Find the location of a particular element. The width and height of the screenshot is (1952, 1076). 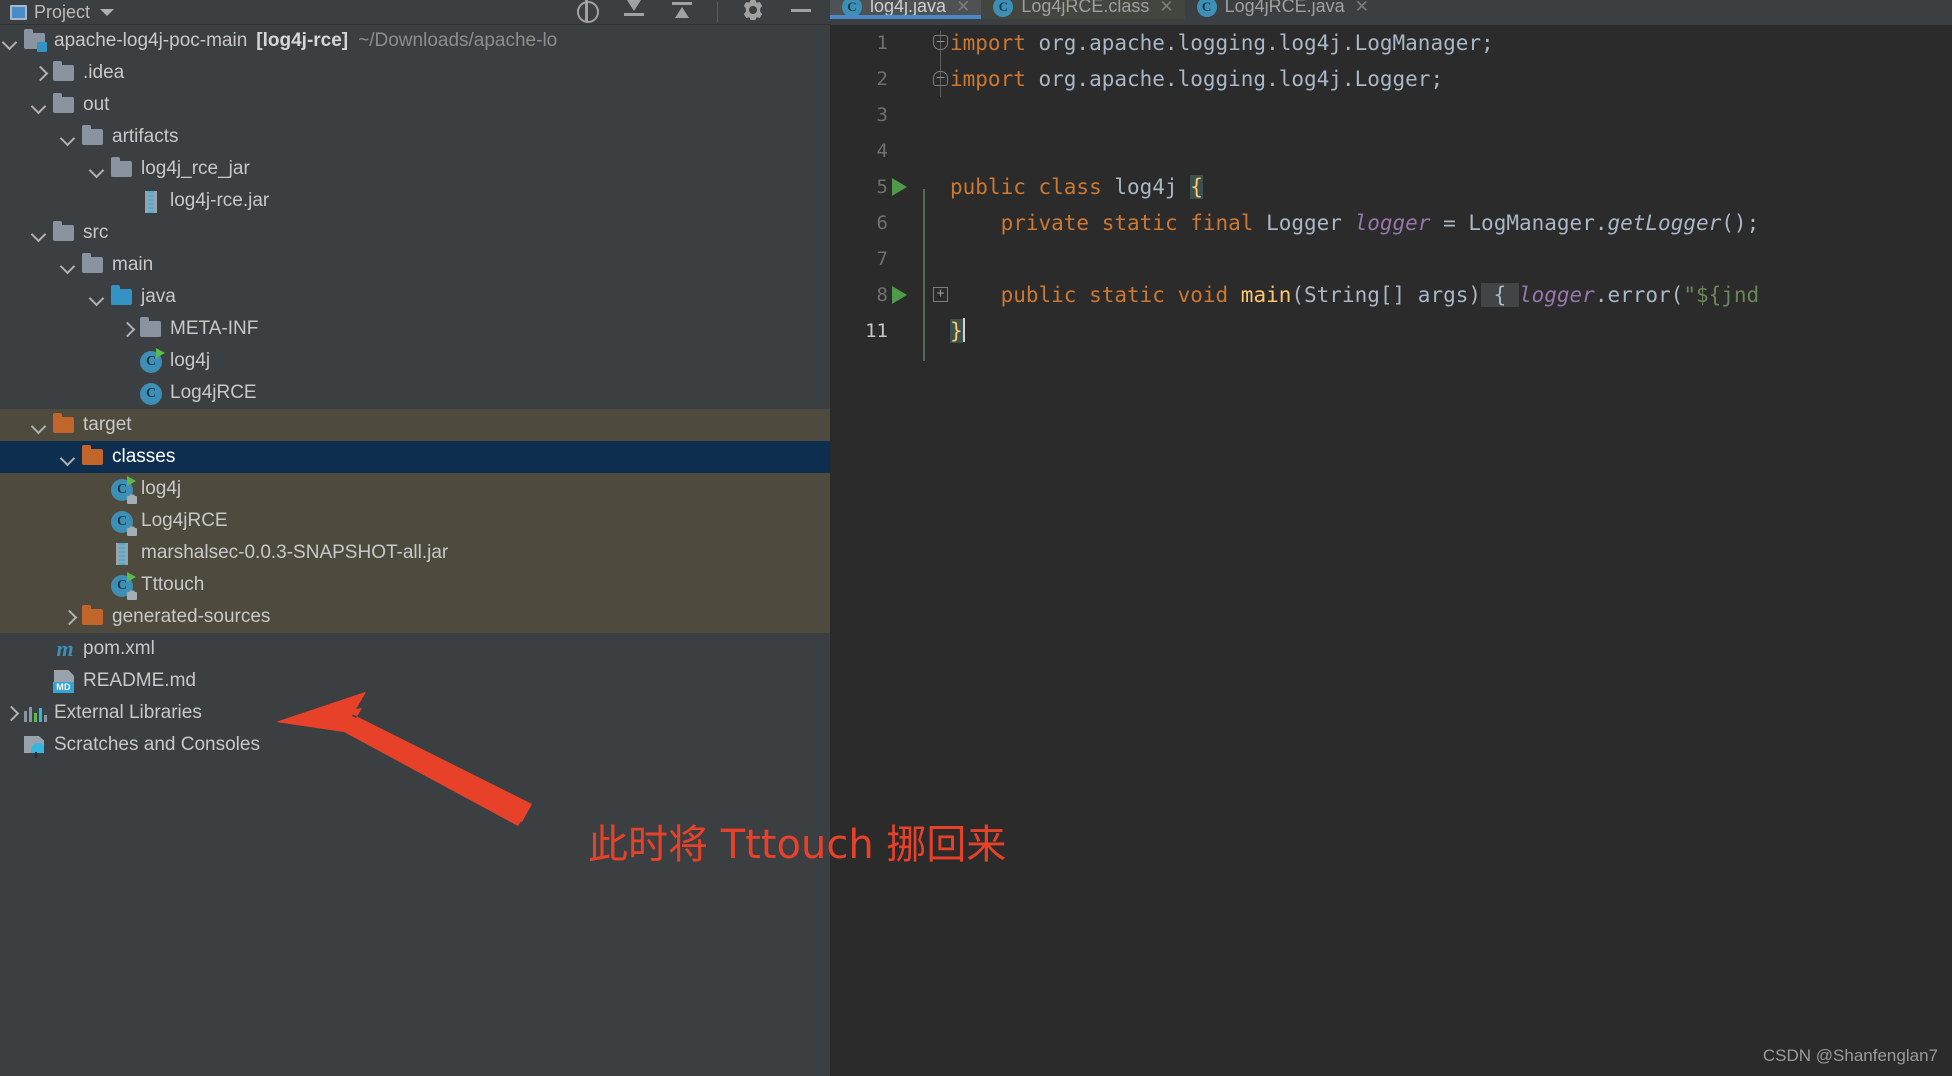

keyword-public-static-void: public static void is located at coordinates (1114, 295).